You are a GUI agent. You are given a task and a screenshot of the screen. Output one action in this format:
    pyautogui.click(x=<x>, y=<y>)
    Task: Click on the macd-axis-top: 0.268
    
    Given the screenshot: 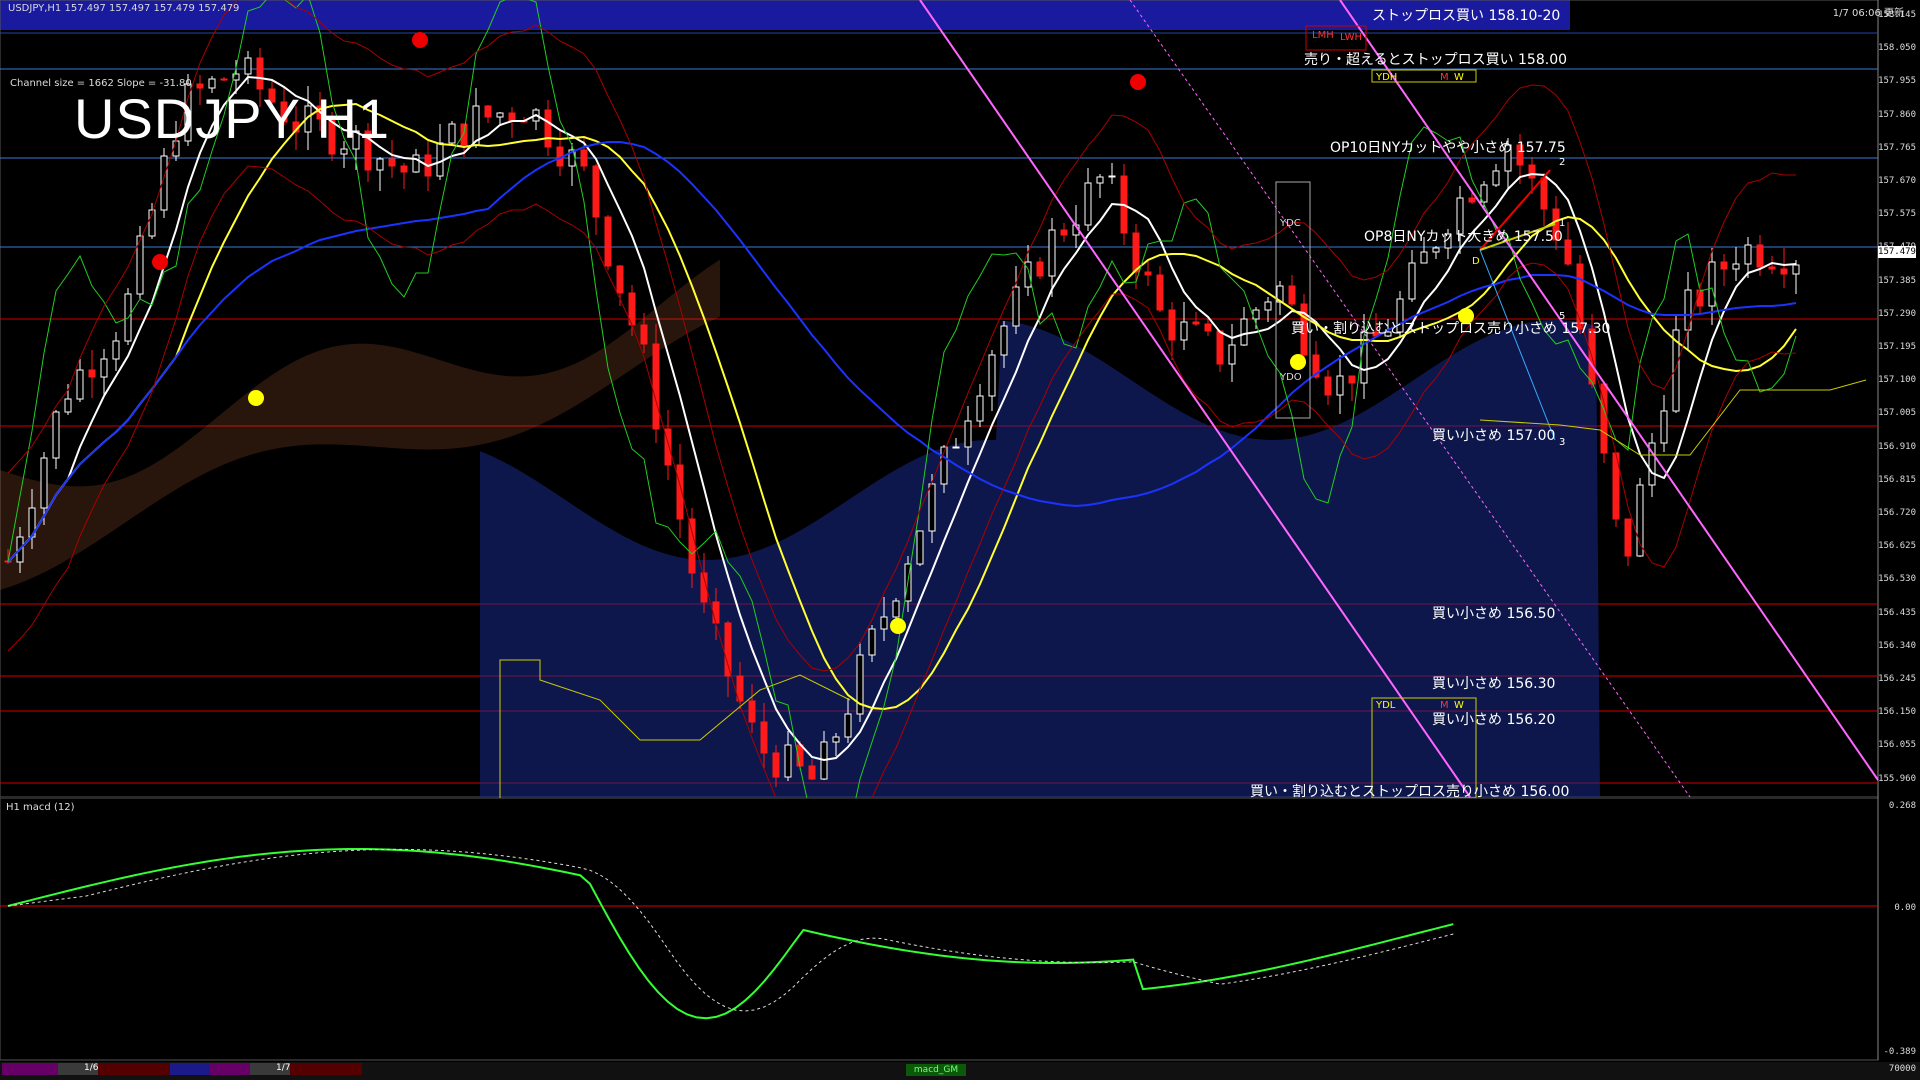 What is the action you would take?
    pyautogui.click(x=1902, y=806)
    